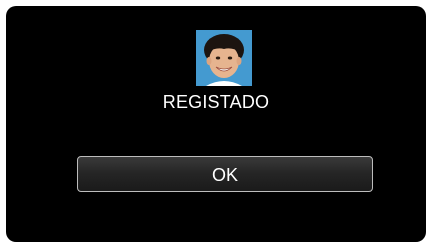 This screenshot has width=432, height=248. Describe the element at coordinates (225, 174) in the screenshot. I see `ok-button: OK` at that location.